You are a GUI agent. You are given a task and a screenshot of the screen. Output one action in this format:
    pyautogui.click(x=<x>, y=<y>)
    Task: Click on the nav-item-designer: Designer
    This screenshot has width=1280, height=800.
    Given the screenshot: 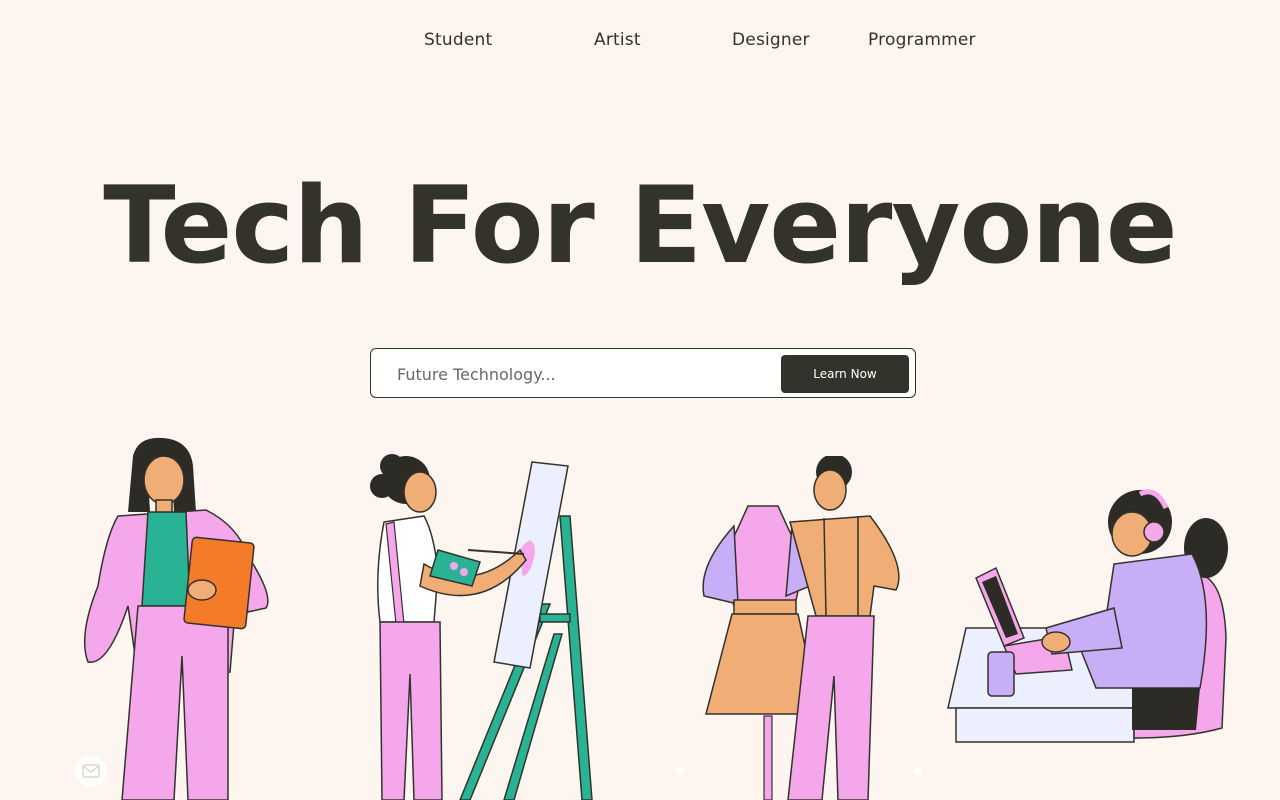 What is the action you would take?
    pyautogui.click(x=771, y=40)
    